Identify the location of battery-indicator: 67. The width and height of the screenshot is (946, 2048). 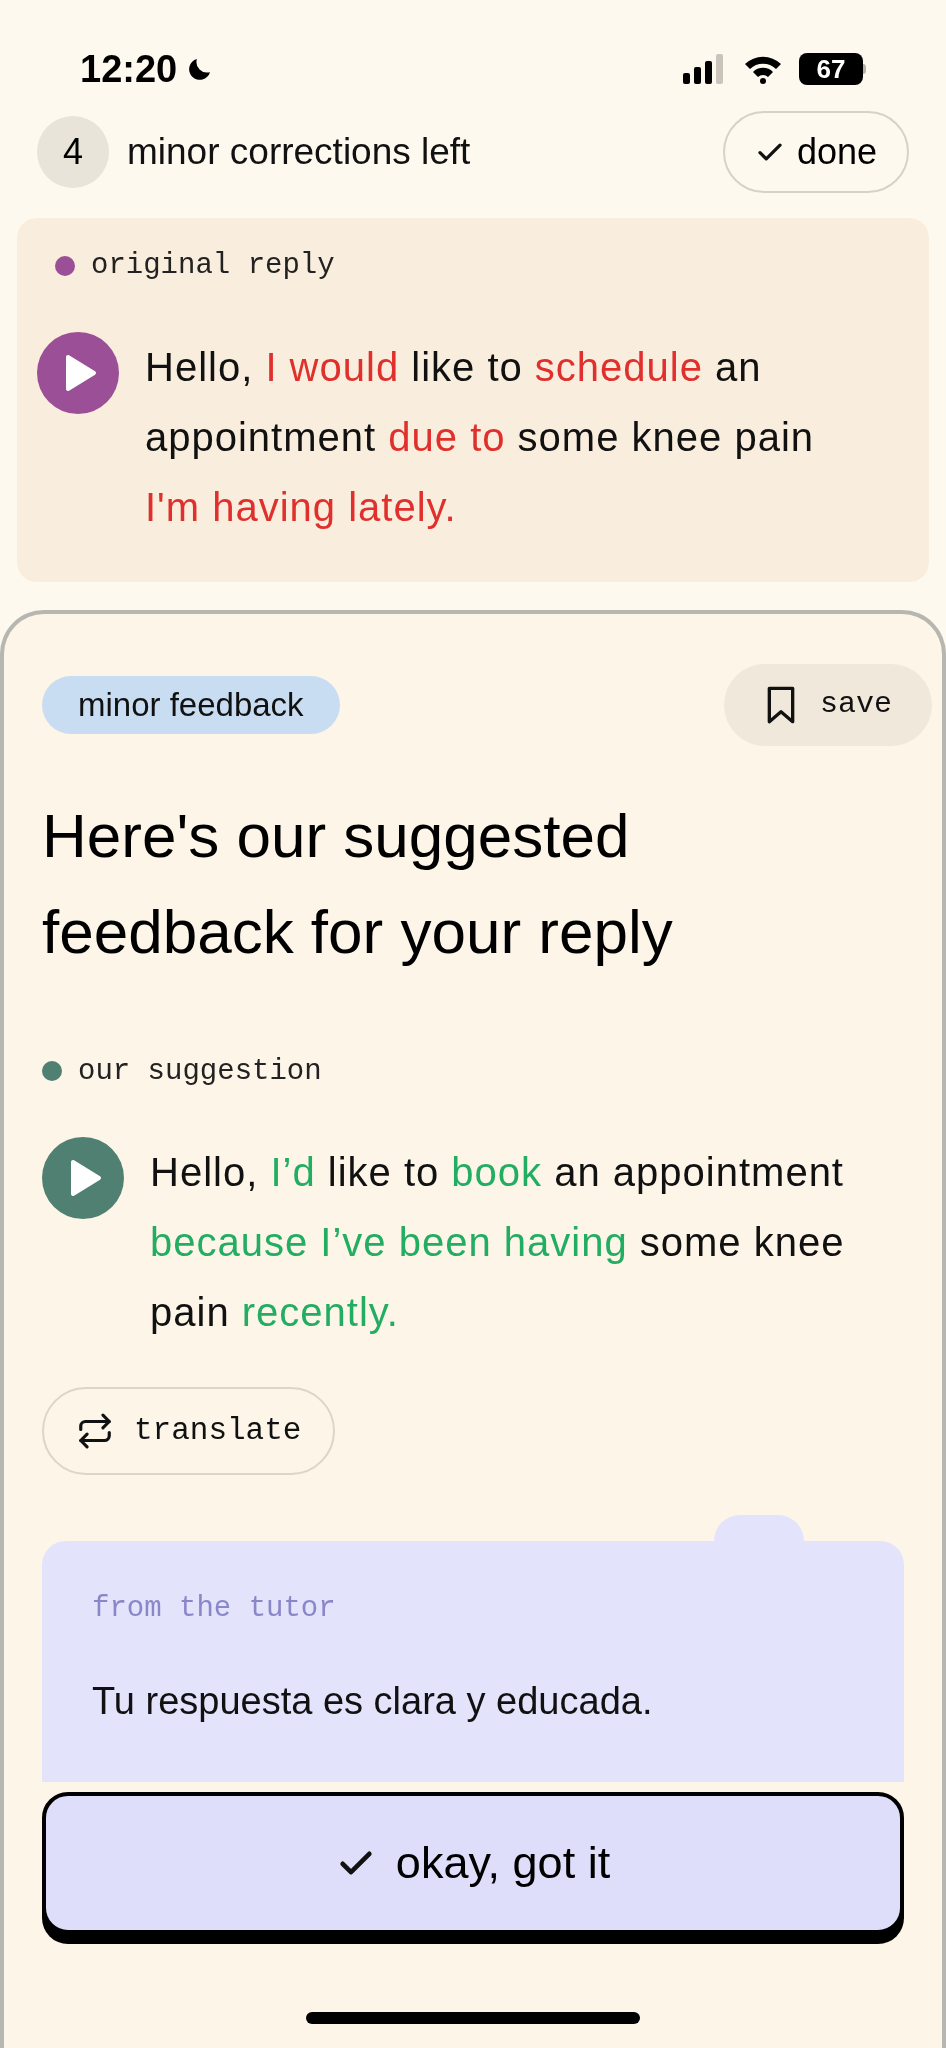
(831, 69).